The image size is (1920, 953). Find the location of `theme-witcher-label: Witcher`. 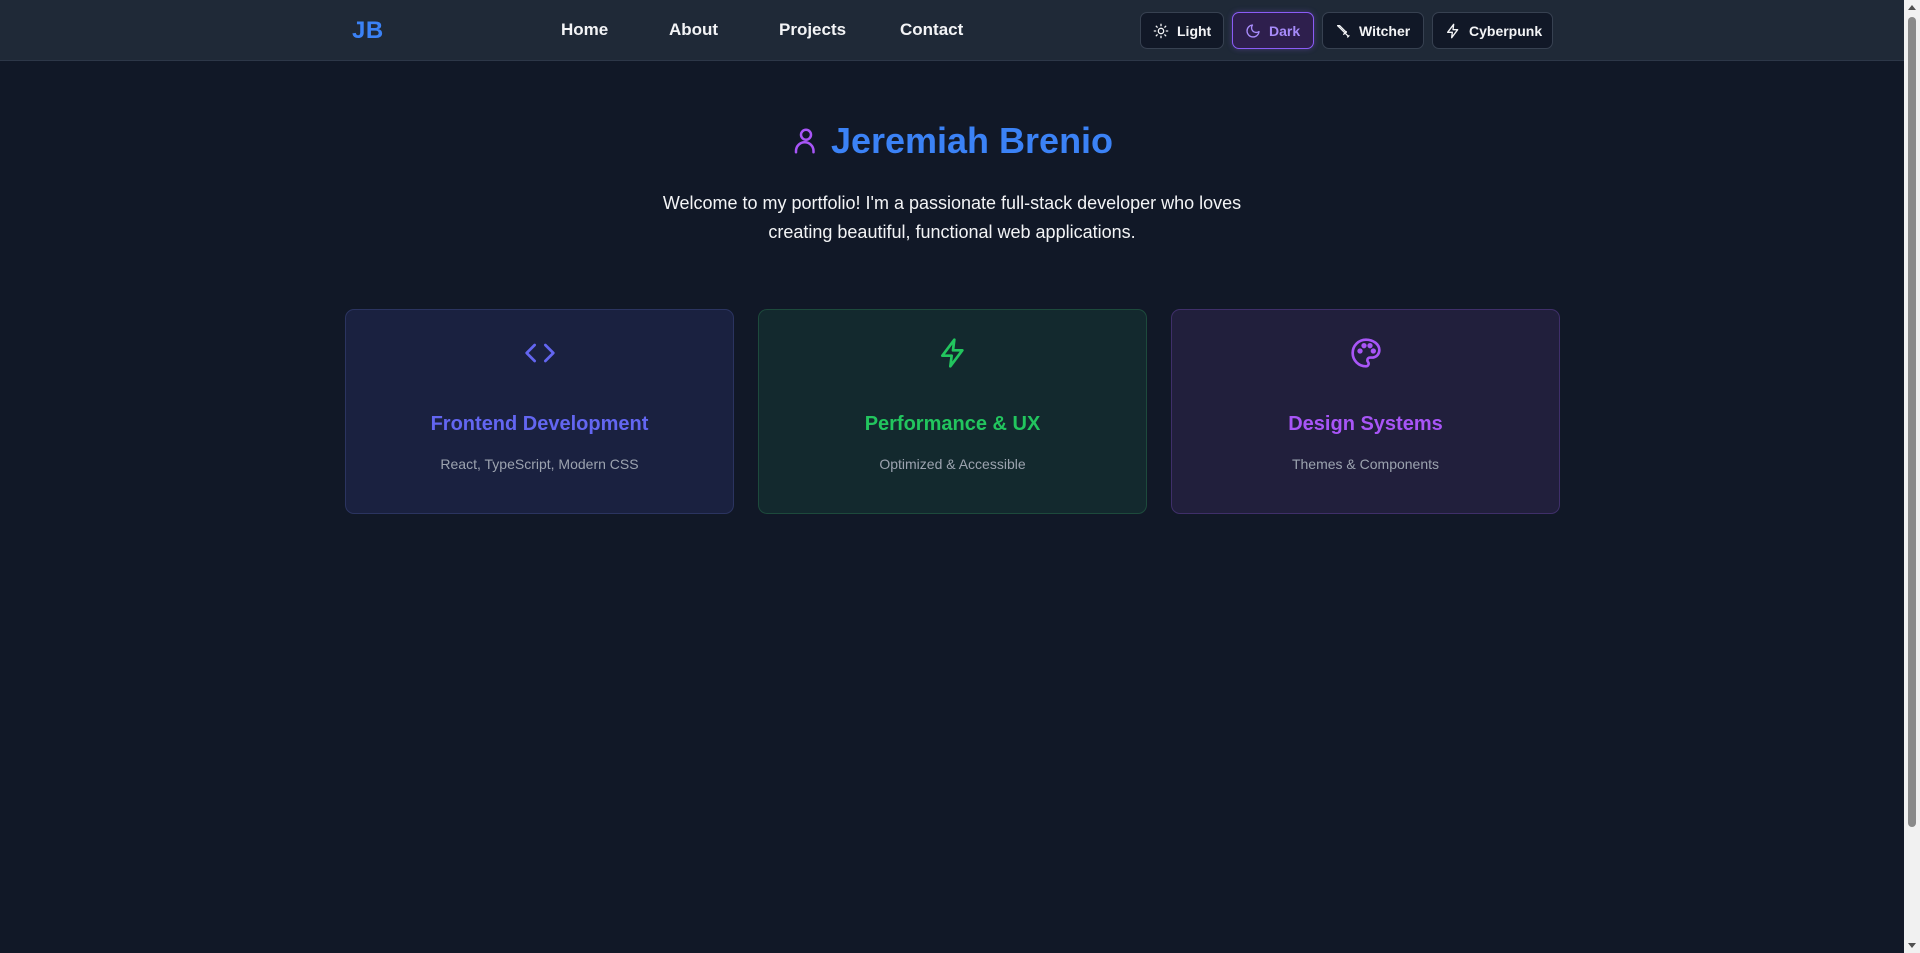

theme-witcher-label: Witcher is located at coordinates (1385, 30).